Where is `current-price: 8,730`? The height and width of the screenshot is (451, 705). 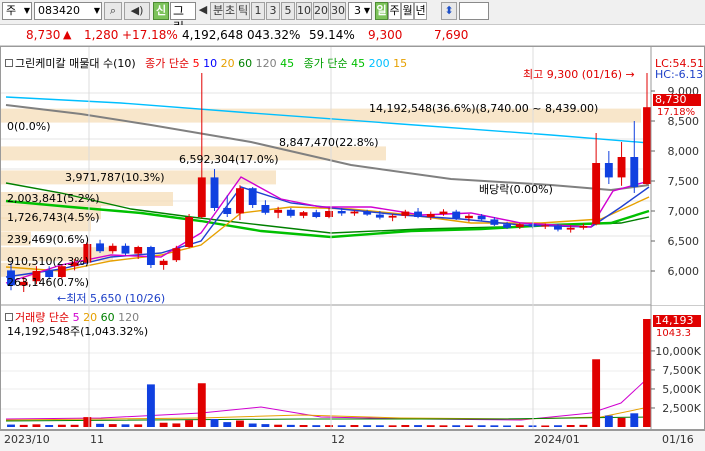
current-price: 8,730 is located at coordinates (43, 35).